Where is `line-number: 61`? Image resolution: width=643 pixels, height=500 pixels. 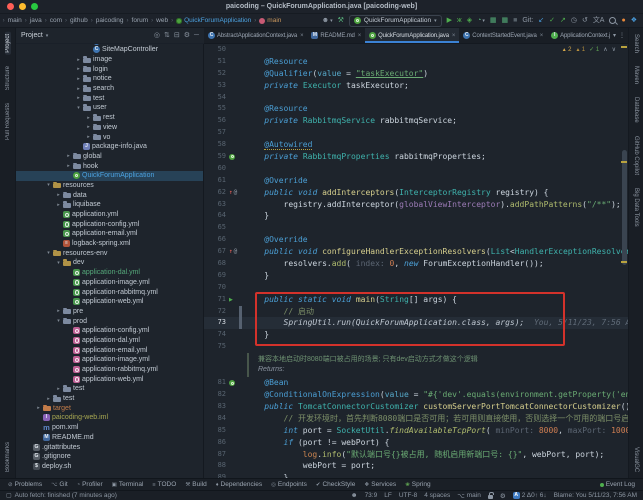
line-number: 61 is located at coordinates (216, 181).